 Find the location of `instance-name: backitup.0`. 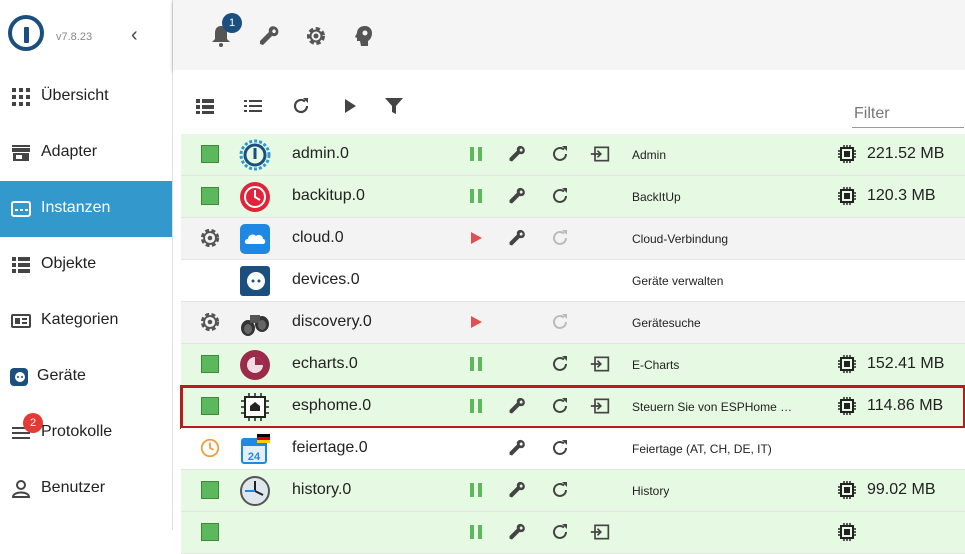

instance-name: backitup.0 is located at coordinates (328, 195).